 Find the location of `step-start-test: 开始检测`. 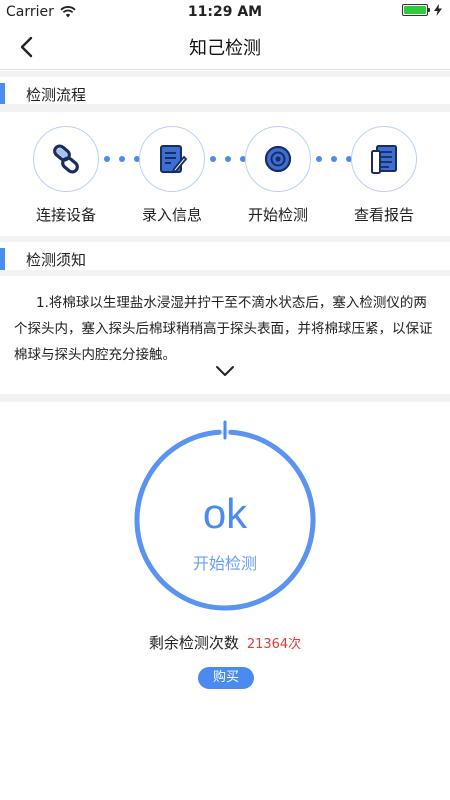

step-start-test: 开始检测 is located at coordinates (278, 175).